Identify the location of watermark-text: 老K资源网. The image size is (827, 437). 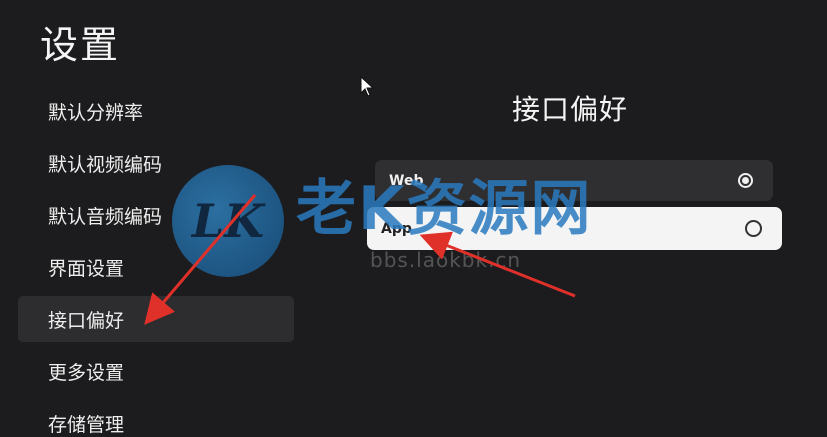
(444, 209).